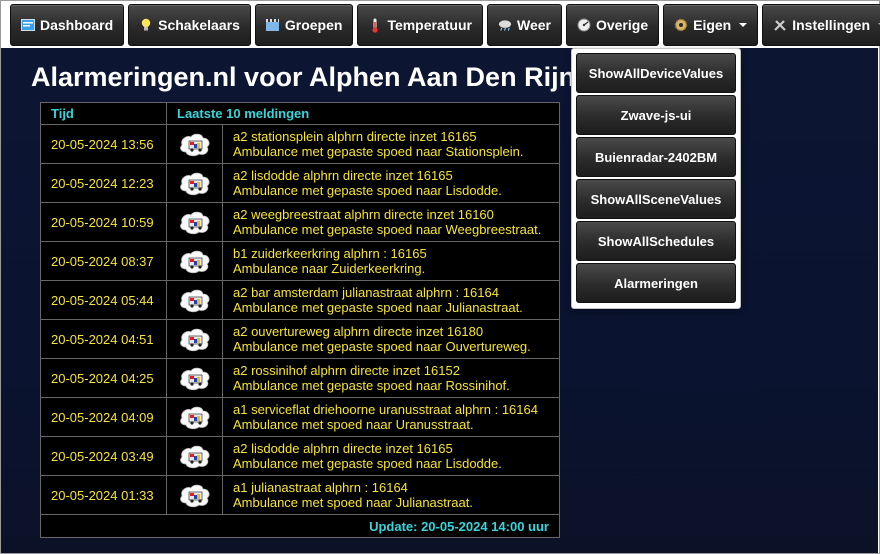 Image resolution: width=880 pixels, height=554 pixels. I want to click on alarm-time: 20-05-2024 12:23, so click(103, 183).